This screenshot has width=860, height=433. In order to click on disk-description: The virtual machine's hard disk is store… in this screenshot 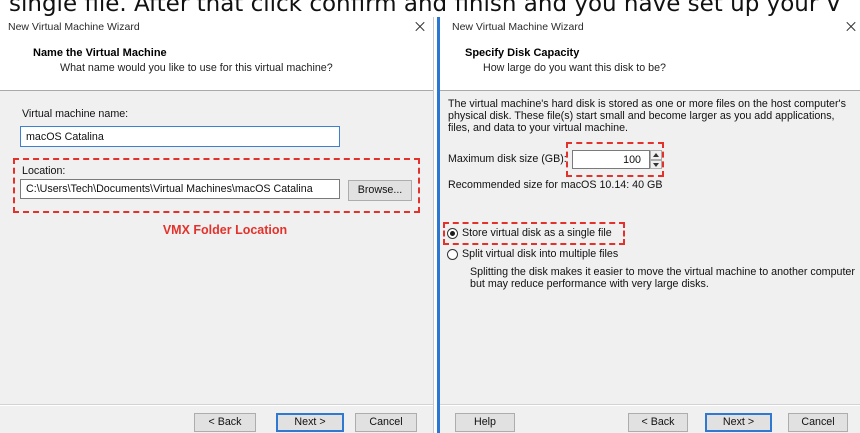, I will do `click(647, 116)`.